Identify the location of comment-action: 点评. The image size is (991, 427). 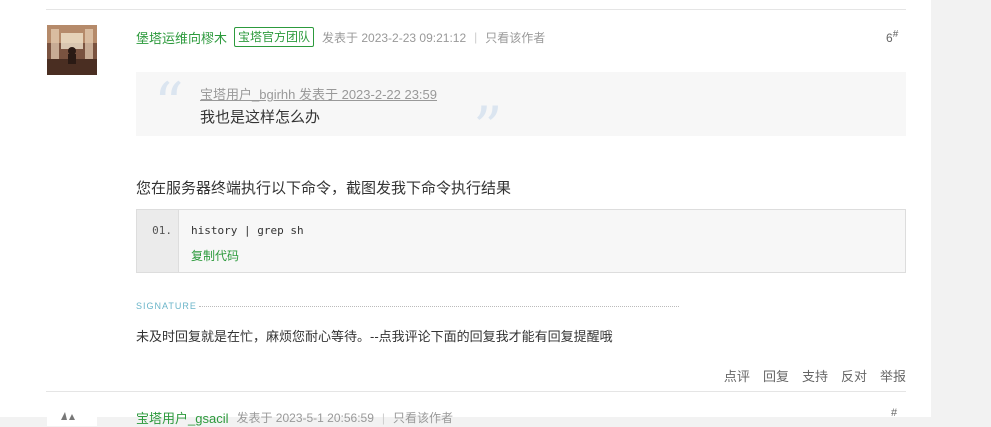
(737, 375).